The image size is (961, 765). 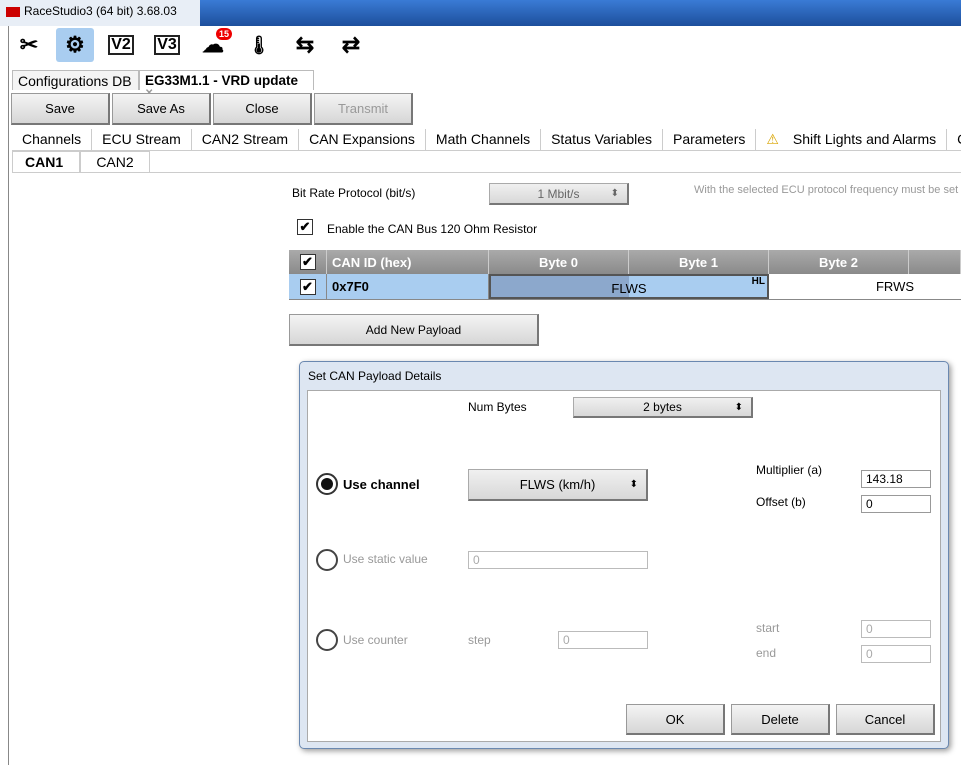 I want to click on tab-shift-lights-and-alarms: ⚠ Shift Lights and Alarms, so click(x=852, y=139).